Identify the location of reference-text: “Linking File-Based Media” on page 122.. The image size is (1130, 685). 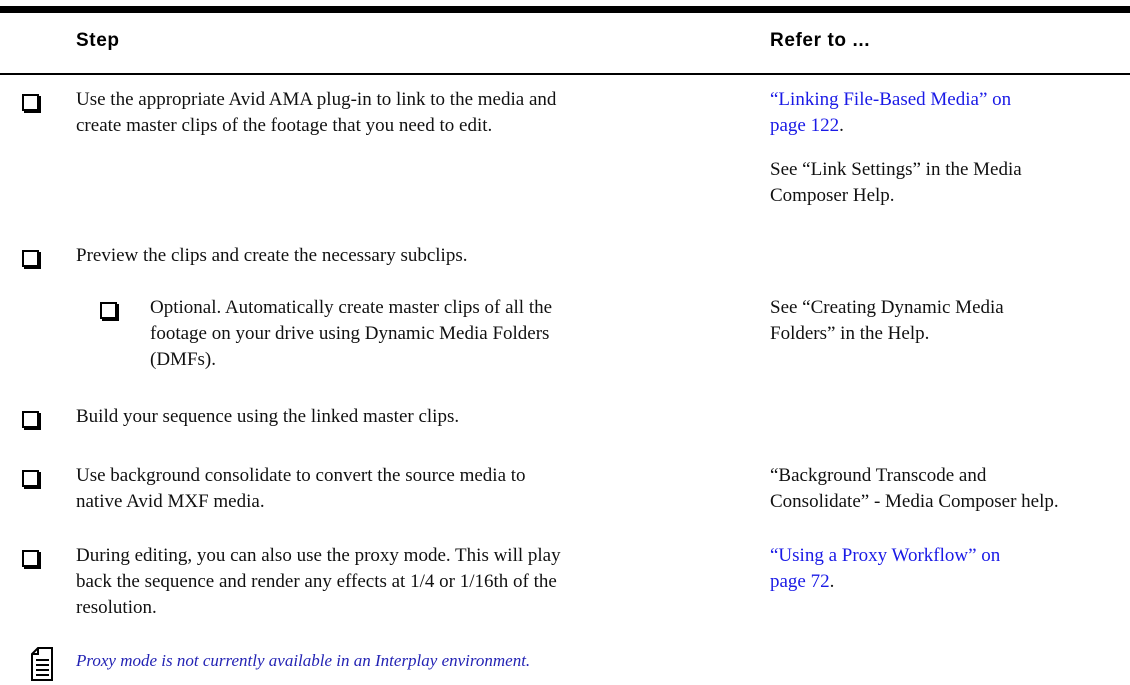
(891, 112).